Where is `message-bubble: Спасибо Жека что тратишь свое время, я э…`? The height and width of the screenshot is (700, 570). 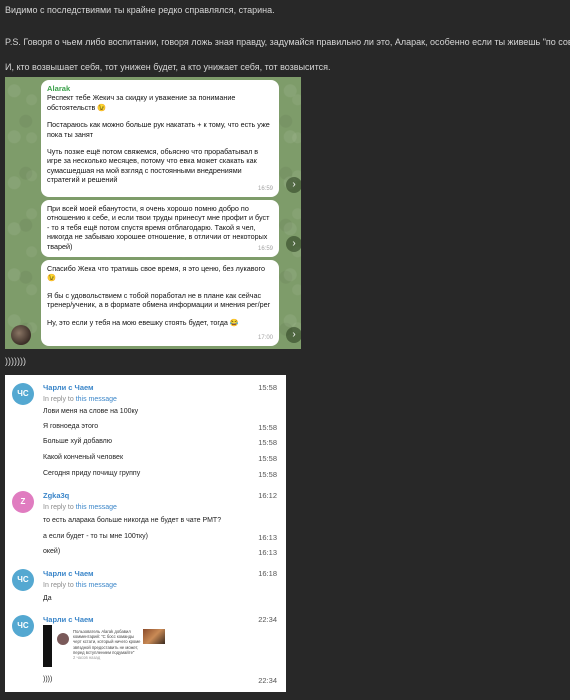 message-bubble: Спасибо Жека что тратишь свое время, я э… is located at coordinates (160, 303).